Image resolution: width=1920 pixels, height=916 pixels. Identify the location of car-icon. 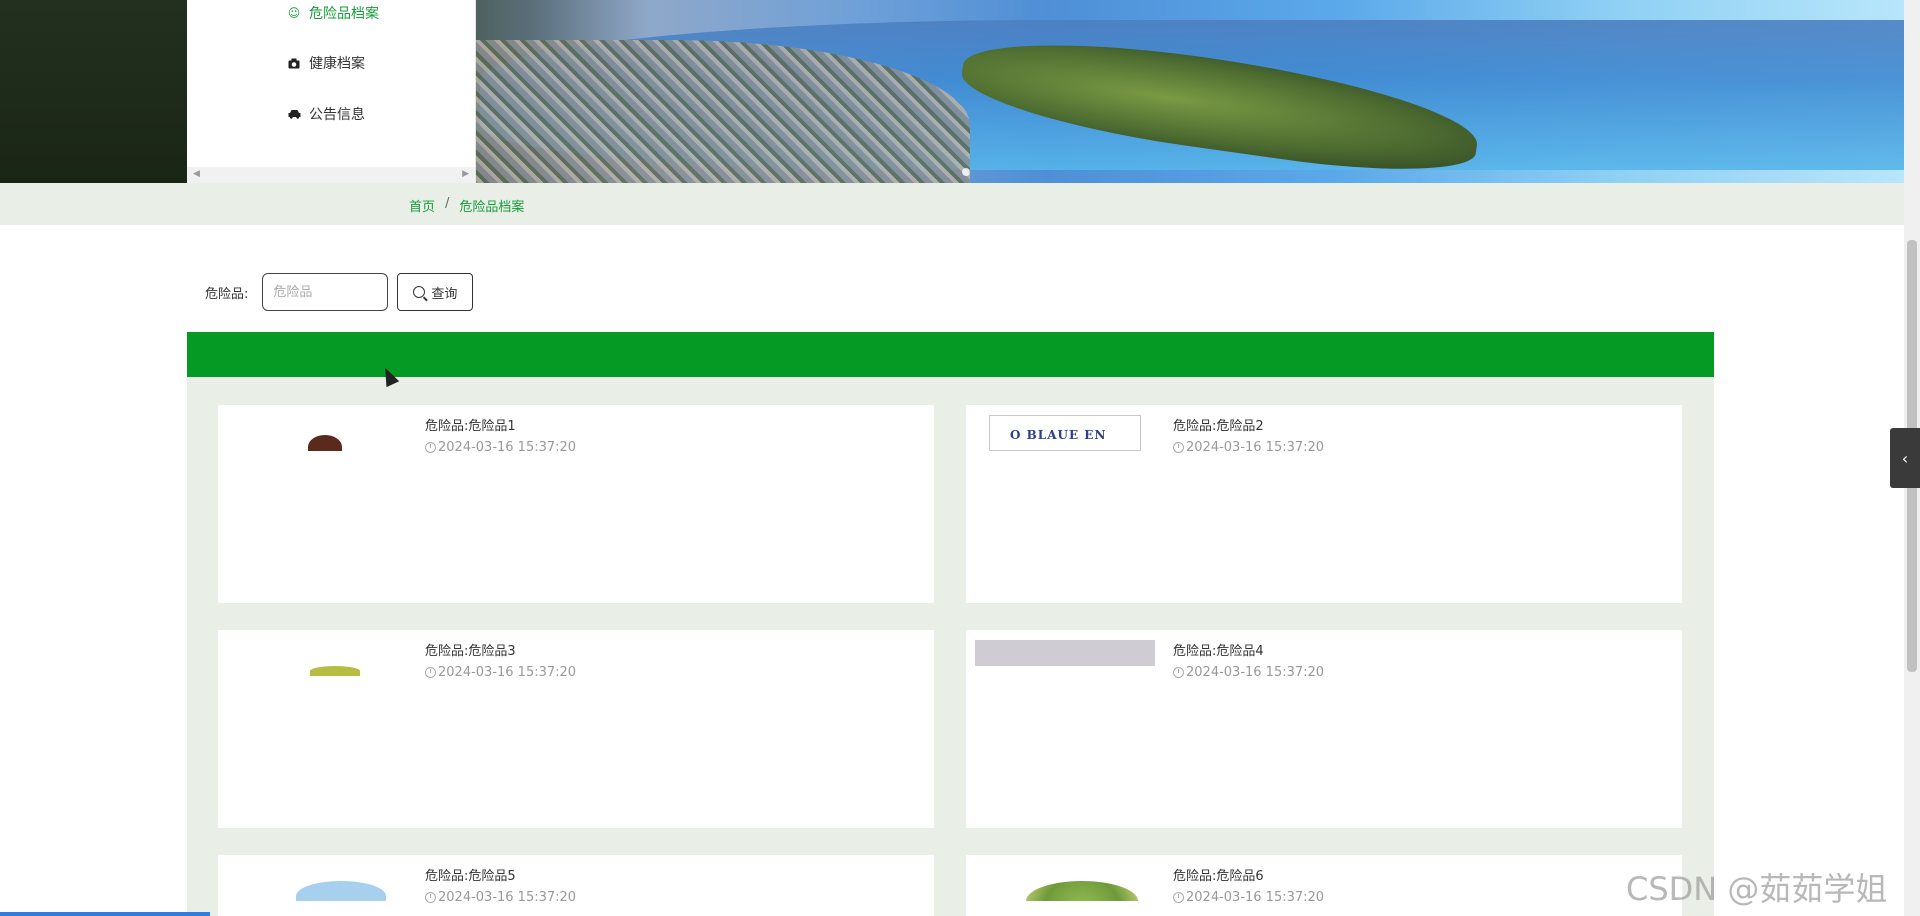
(294, 114).